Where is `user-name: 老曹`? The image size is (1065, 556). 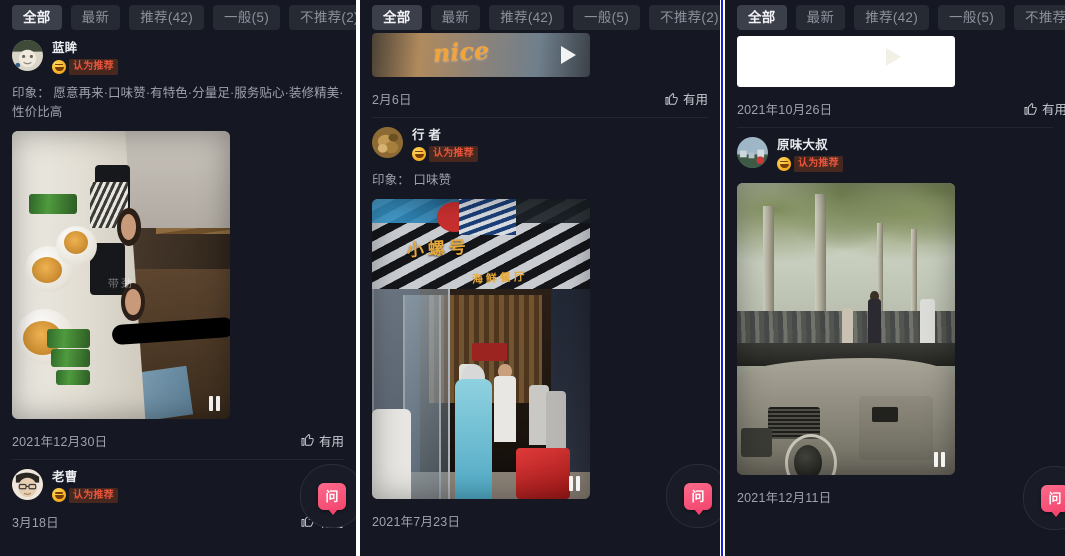
user-name: 老曹 is located at coordinates (85, 477).